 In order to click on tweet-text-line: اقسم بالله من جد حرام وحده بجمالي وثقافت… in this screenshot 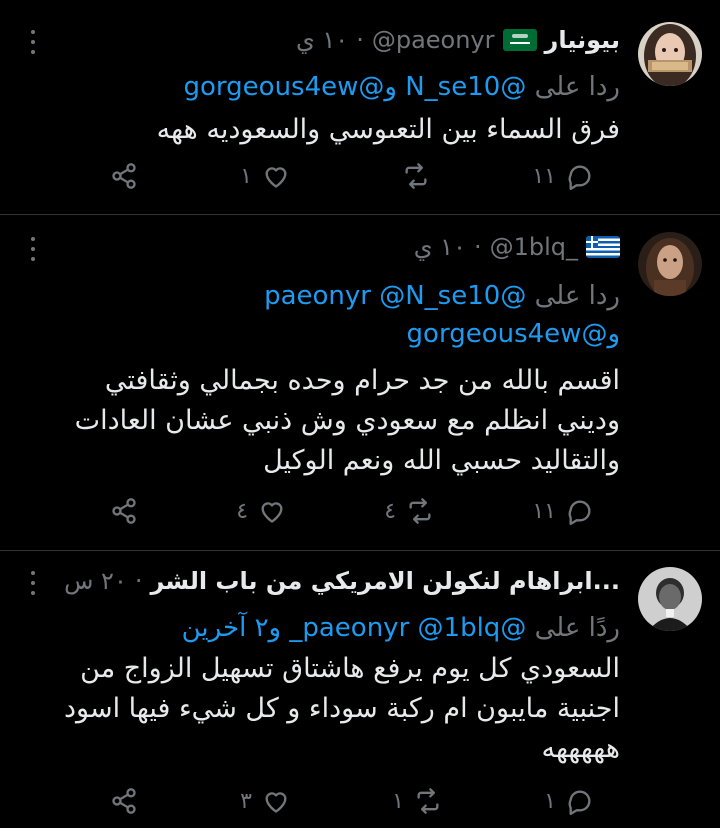, I will do `click(362, 380)`.